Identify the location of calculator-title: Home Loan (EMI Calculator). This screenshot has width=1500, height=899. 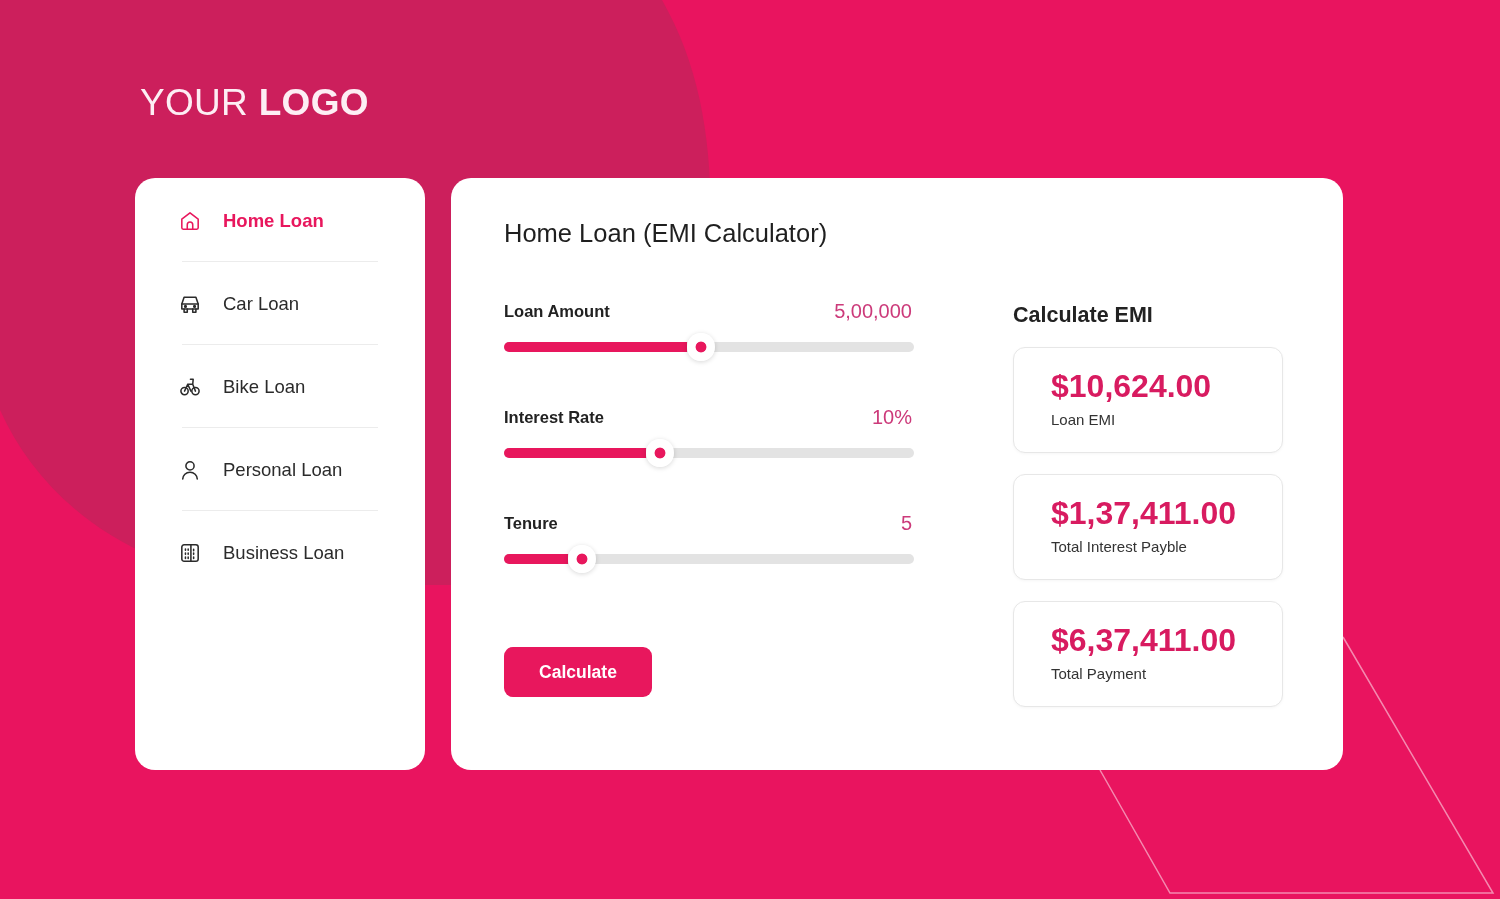
(666, 233).